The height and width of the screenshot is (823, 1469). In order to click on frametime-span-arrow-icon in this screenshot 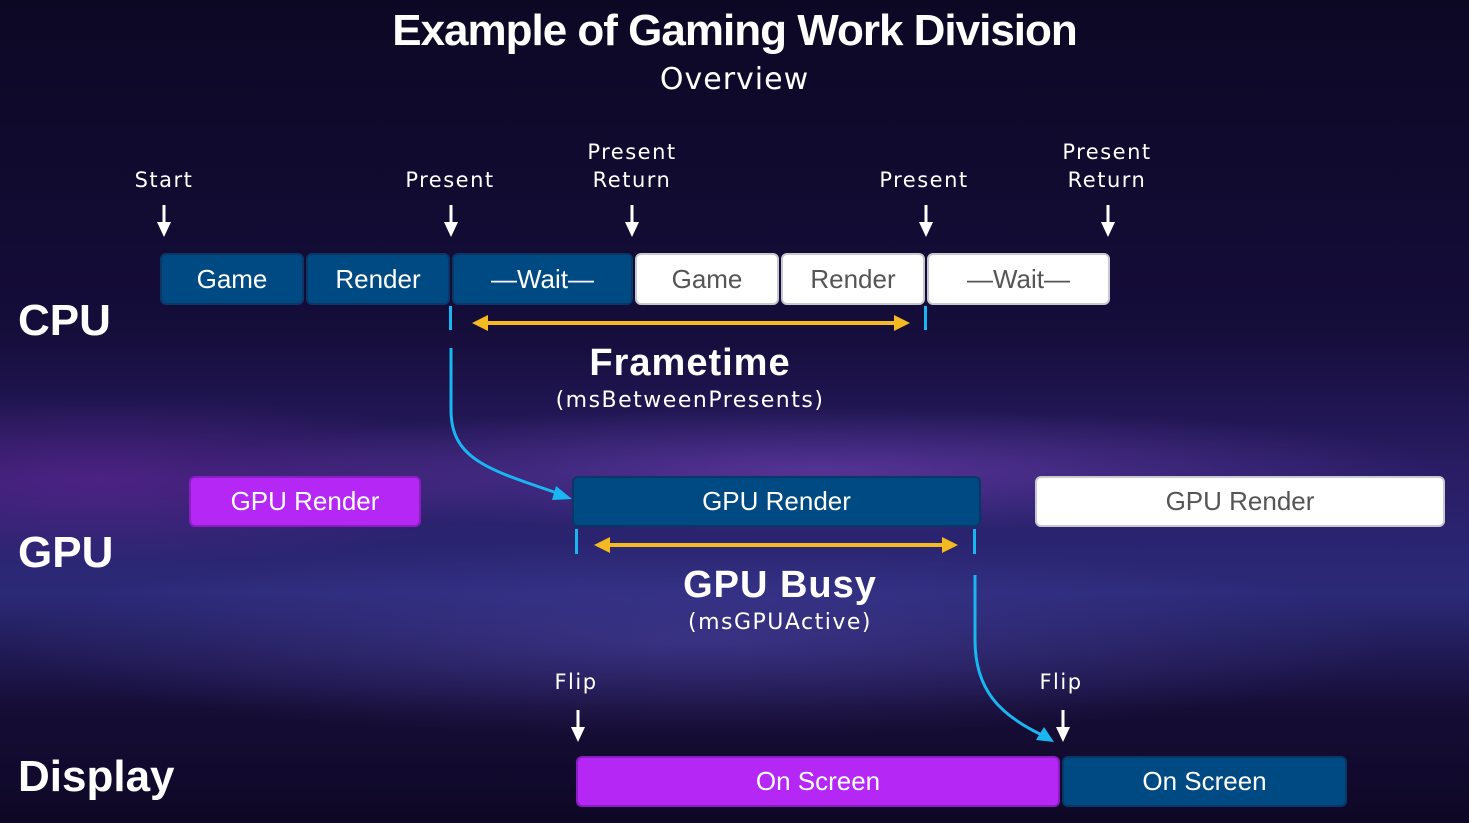, I will do `click(691, 323)`.